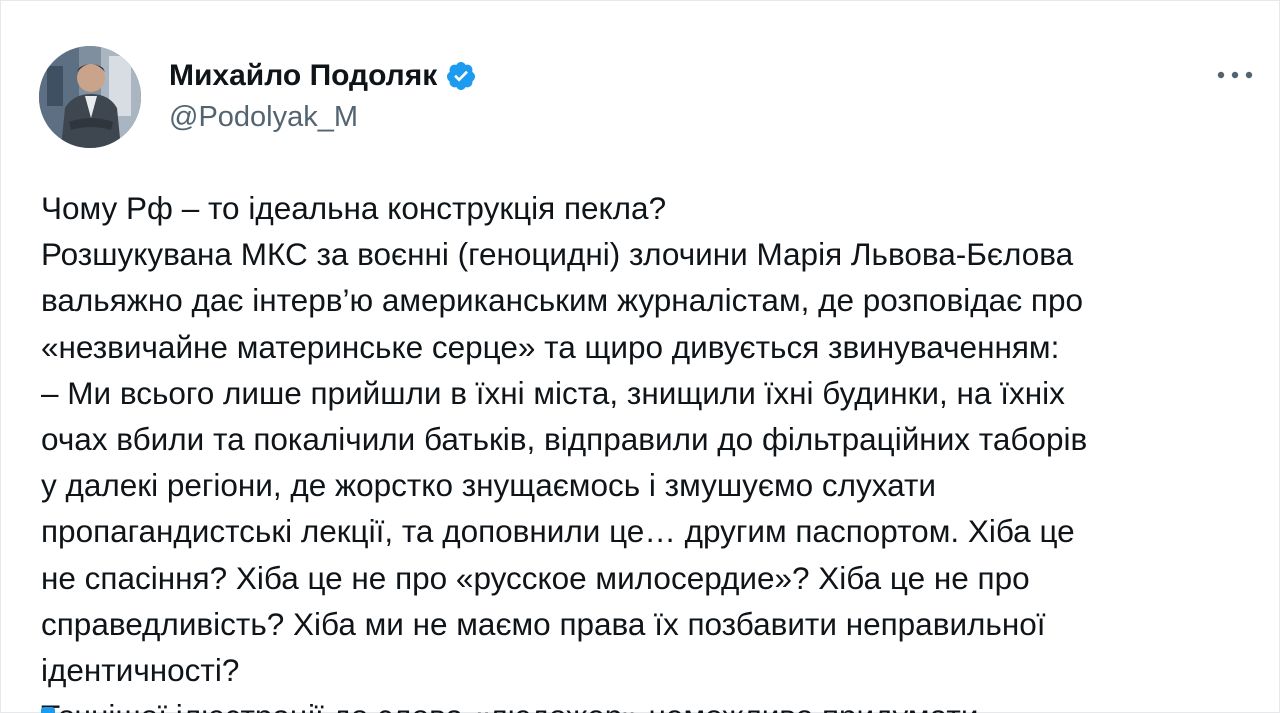 This screenshot has height=713, width=1280. I want to click on avatar-photo-icon, so click(90, 97).